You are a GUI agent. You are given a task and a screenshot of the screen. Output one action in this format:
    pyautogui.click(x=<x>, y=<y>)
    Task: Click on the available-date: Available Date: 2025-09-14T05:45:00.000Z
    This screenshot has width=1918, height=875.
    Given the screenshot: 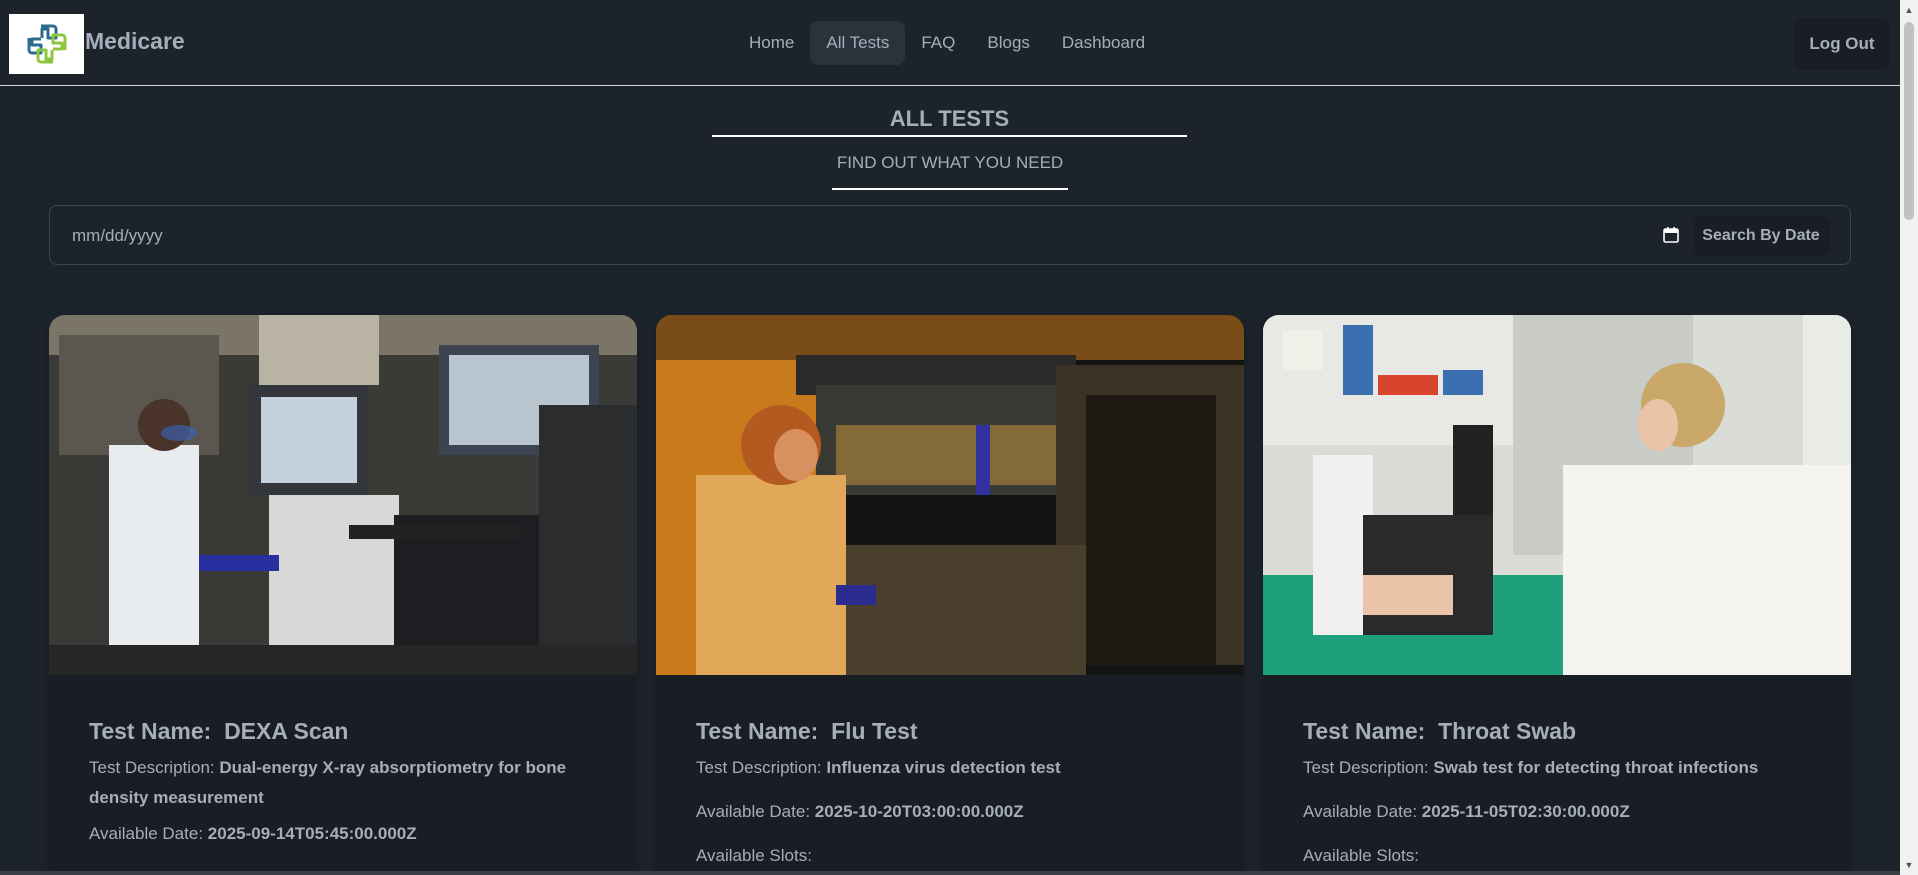 What is the action you would take?
    pyautogui.click(x=253, y=833)
    